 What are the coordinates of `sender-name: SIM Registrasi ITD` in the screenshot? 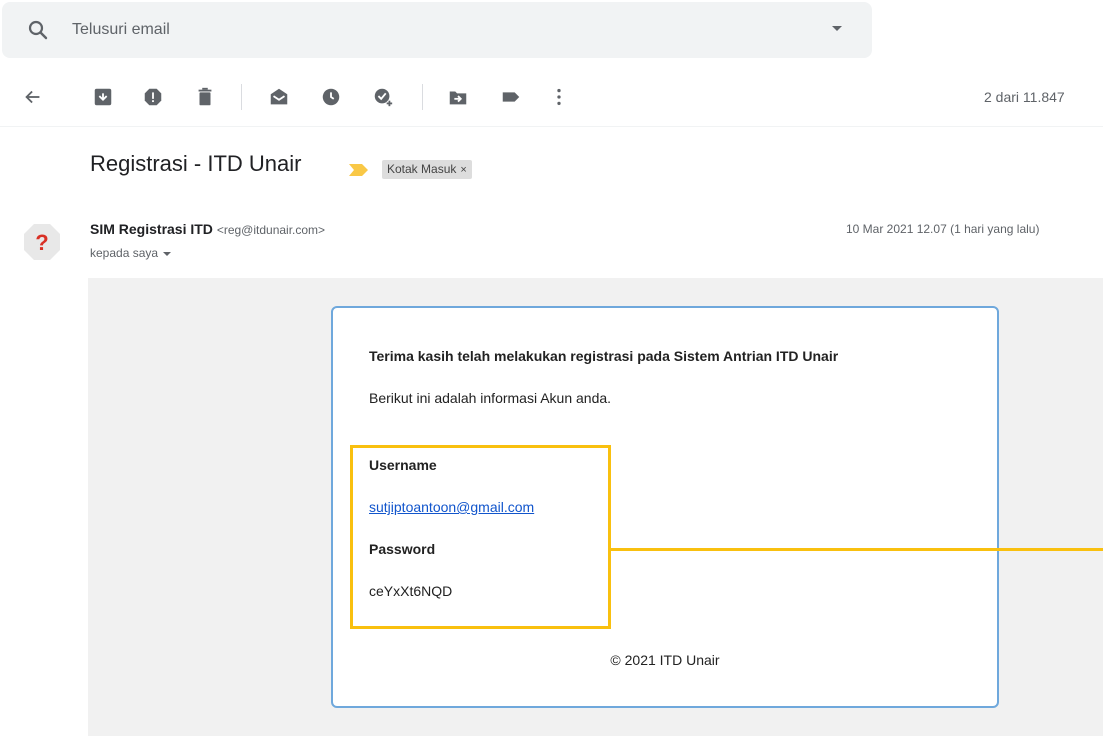 It's located at (151, 229).